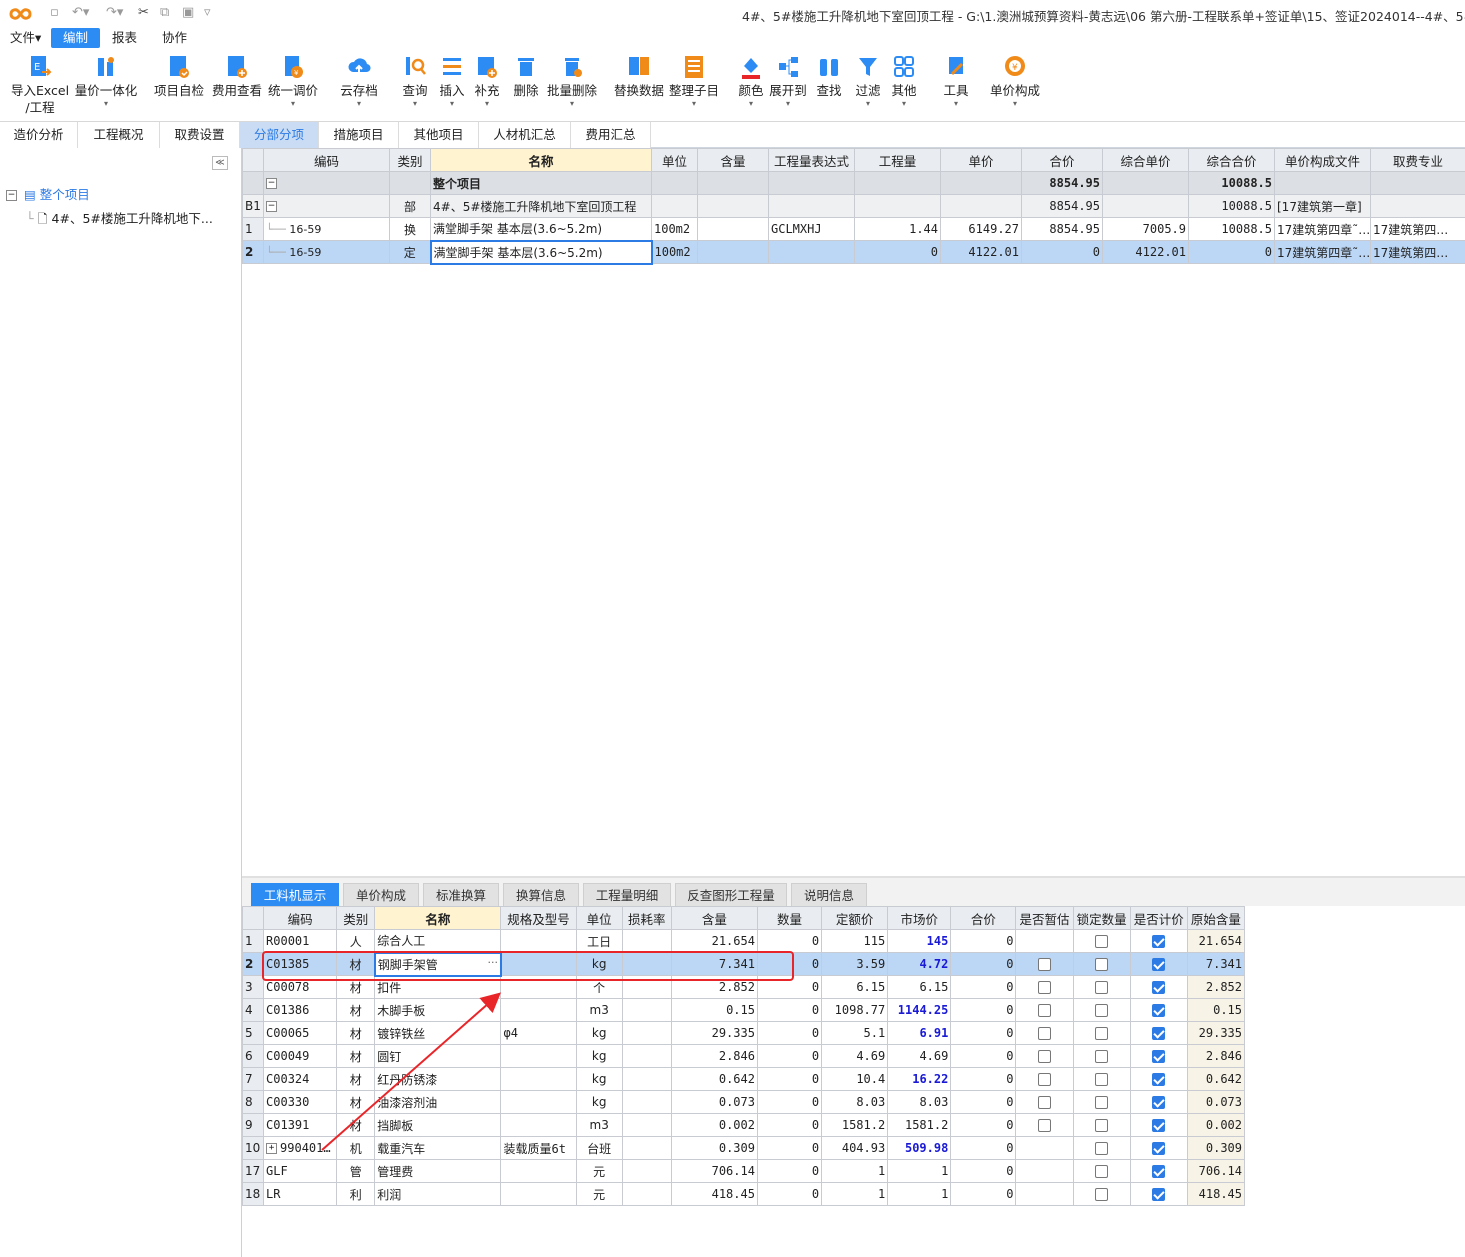 This screenshot has width=1465, height=1257. What do you see at coordinates (525, 135) in the screenshot?
I see `tab-lmm-summary: 人材机汇总` at bounding box center [525, 135].